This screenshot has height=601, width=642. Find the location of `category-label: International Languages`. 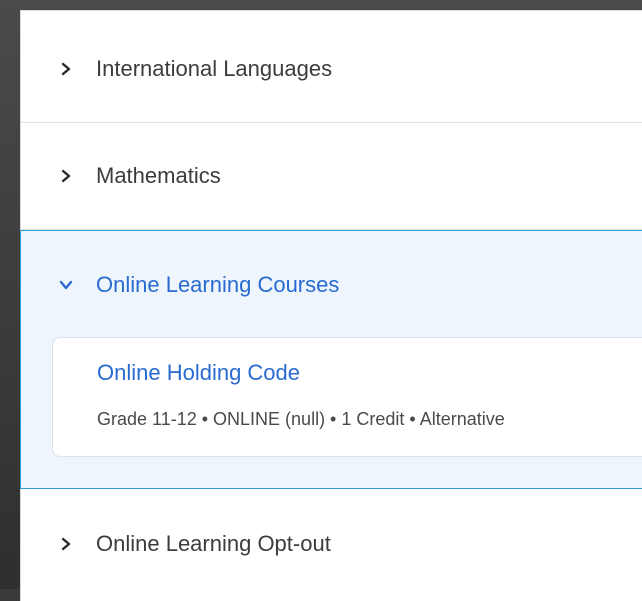

category-label: International Languages is located at coordinates (214, 68).